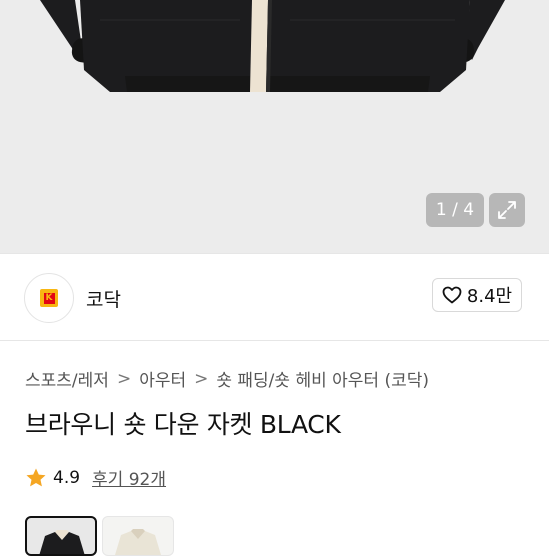 Image resolution: width=549 pixels, height=556 pixels. Describe the element at coordinates (274, 297) in the screenshot. I see `brand-row: K 코닥 8.4만` at that location.